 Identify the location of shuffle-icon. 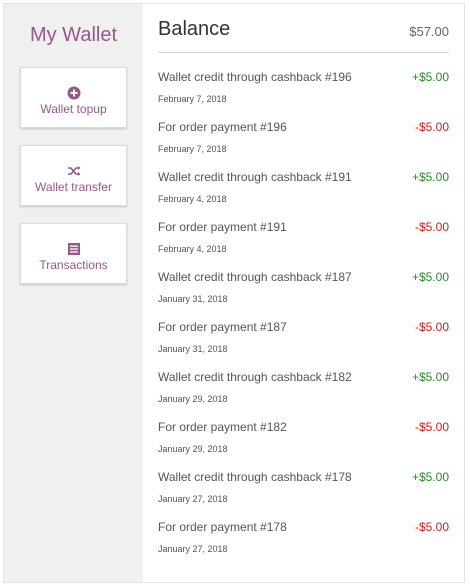
(73, 171).